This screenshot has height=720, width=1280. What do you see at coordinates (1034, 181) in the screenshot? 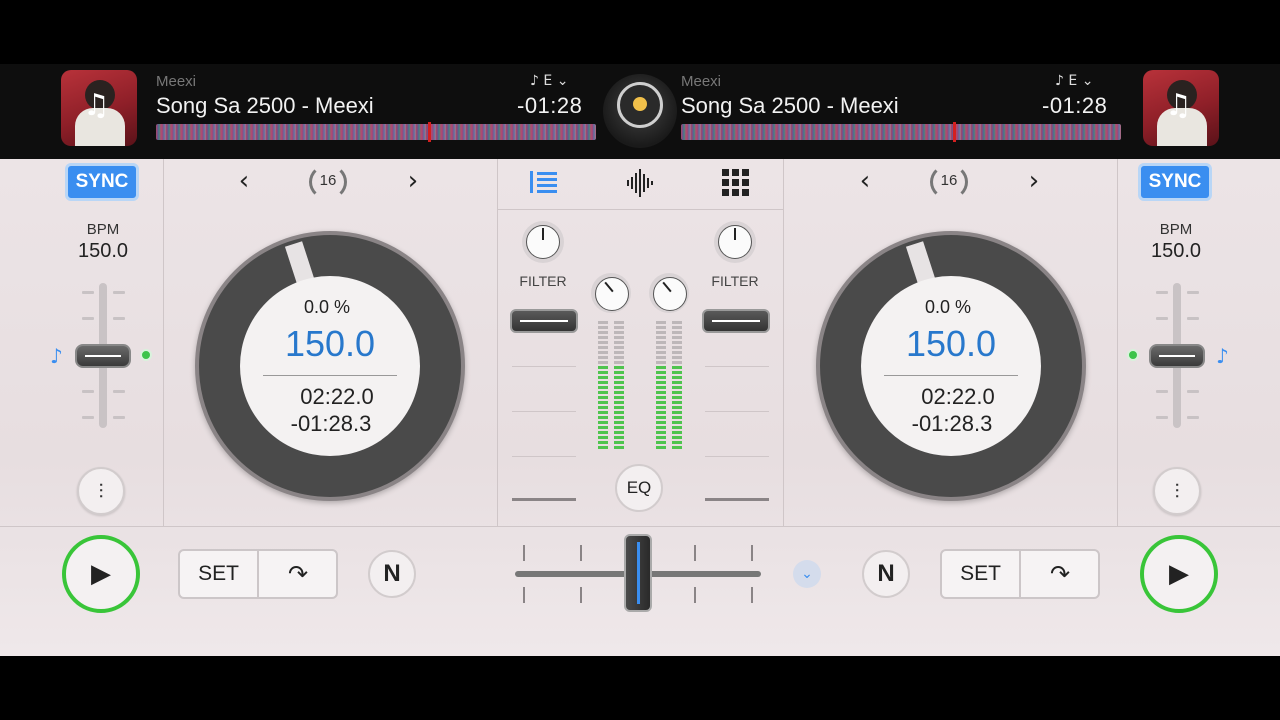
I see `loop-next-button-deck-b: ›` at bounding box center [1034, 181].